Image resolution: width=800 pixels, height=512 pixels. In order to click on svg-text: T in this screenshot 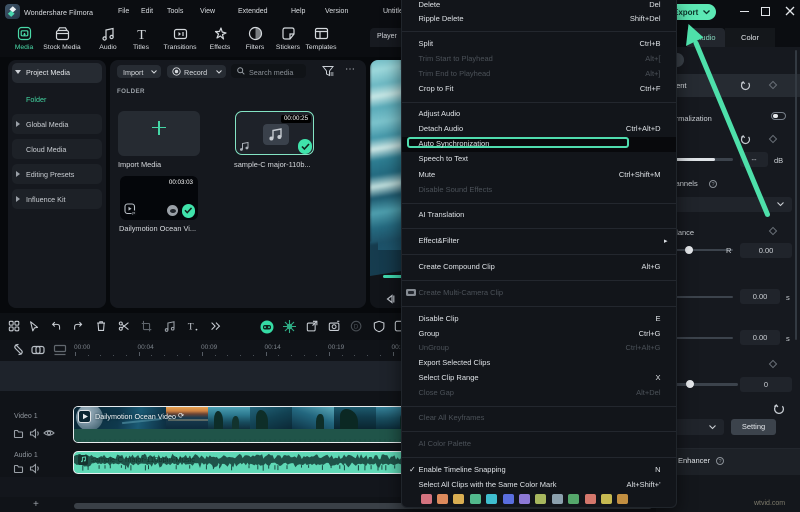, I will do `click(191, 327)`.